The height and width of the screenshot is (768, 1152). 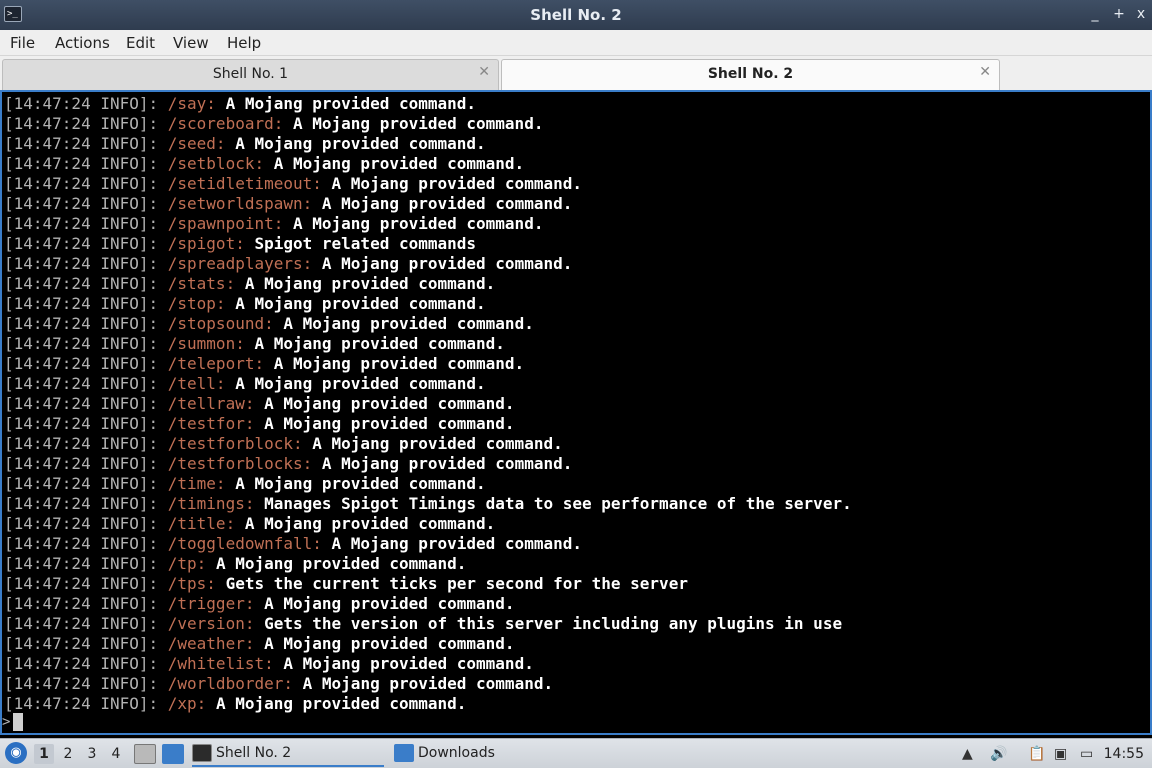 What do you see at coordinates (244, 43) in the screenshot?
I see `menu-help: Help` at bounding box center [244, 43].